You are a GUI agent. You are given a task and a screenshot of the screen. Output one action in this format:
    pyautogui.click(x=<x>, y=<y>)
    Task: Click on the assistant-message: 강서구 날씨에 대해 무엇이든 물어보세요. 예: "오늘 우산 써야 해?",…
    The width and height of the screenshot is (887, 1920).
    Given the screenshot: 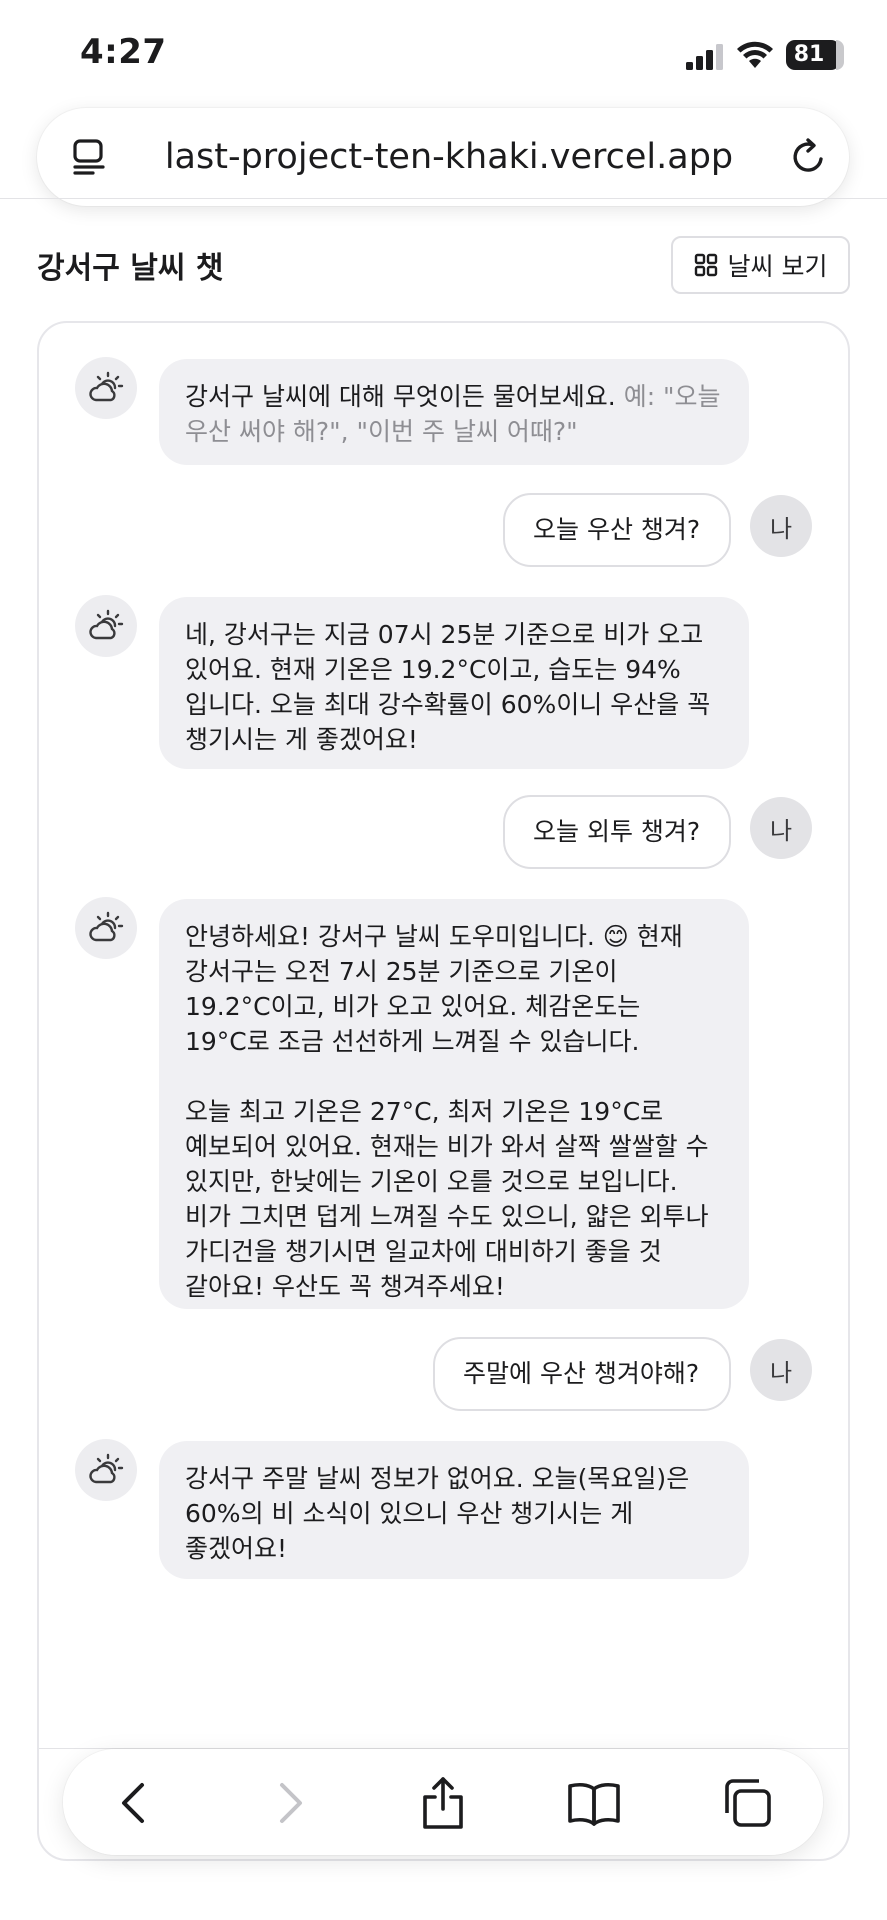 What is the action you would take?
    pyautogui.click(x=454, y=412)
    